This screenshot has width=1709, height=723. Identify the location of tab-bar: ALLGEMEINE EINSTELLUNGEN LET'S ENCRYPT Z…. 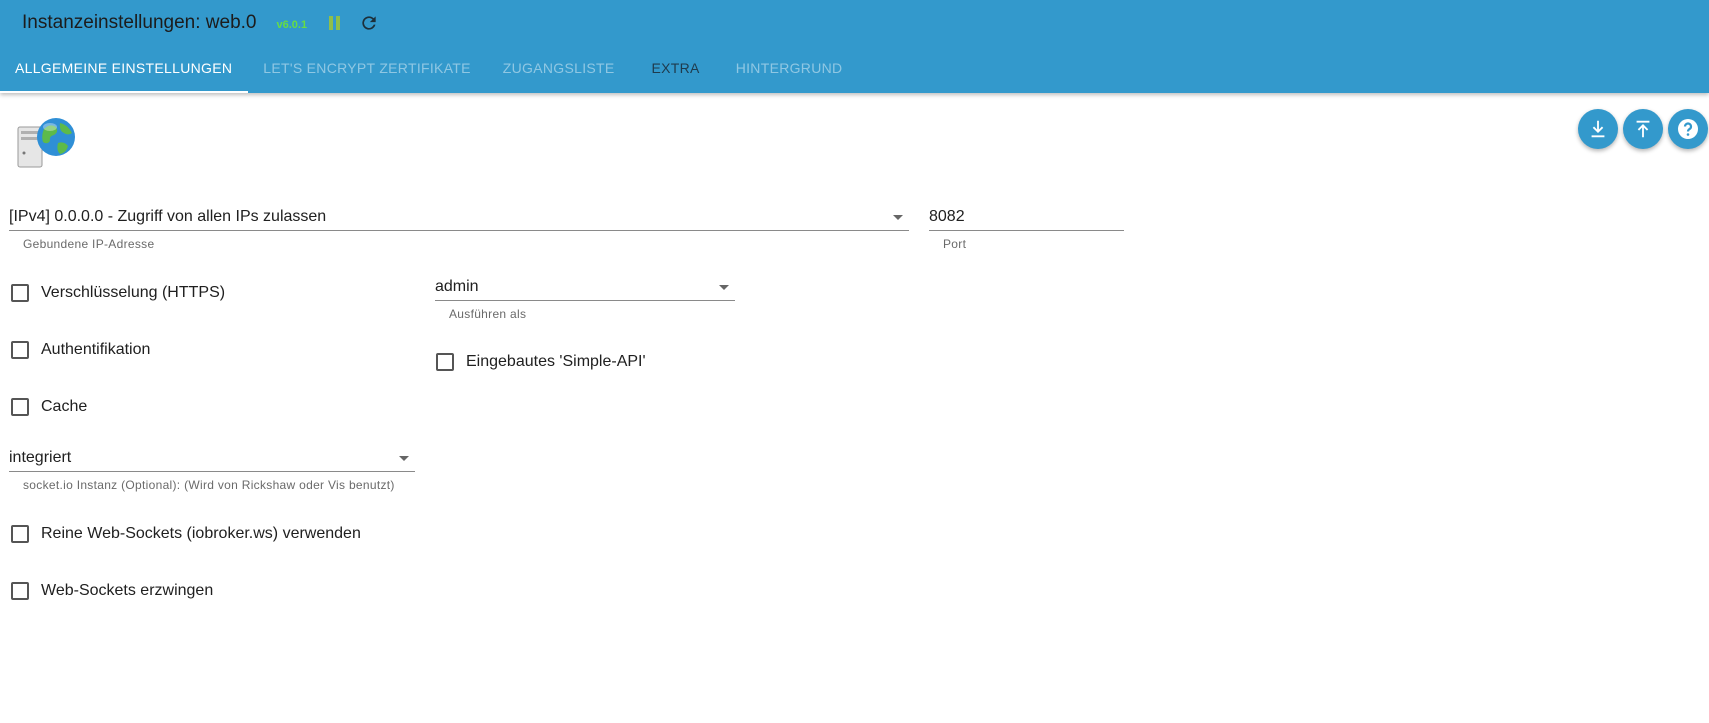
(428, 70).